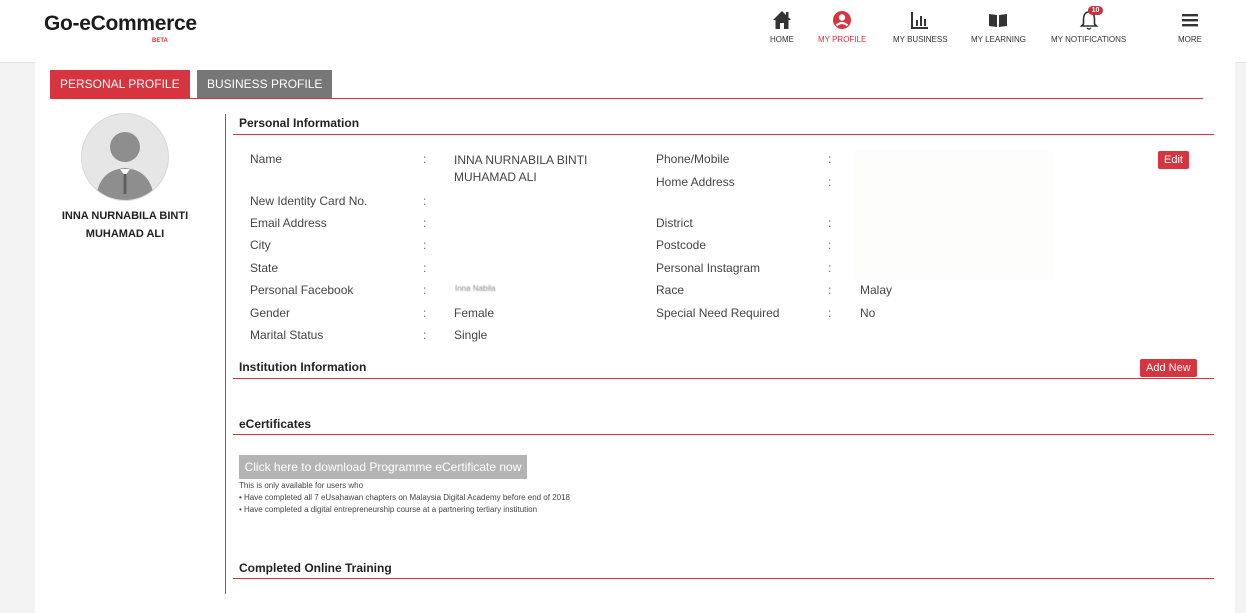  I want to click on field-value-race: Malay, so click(876, 290).